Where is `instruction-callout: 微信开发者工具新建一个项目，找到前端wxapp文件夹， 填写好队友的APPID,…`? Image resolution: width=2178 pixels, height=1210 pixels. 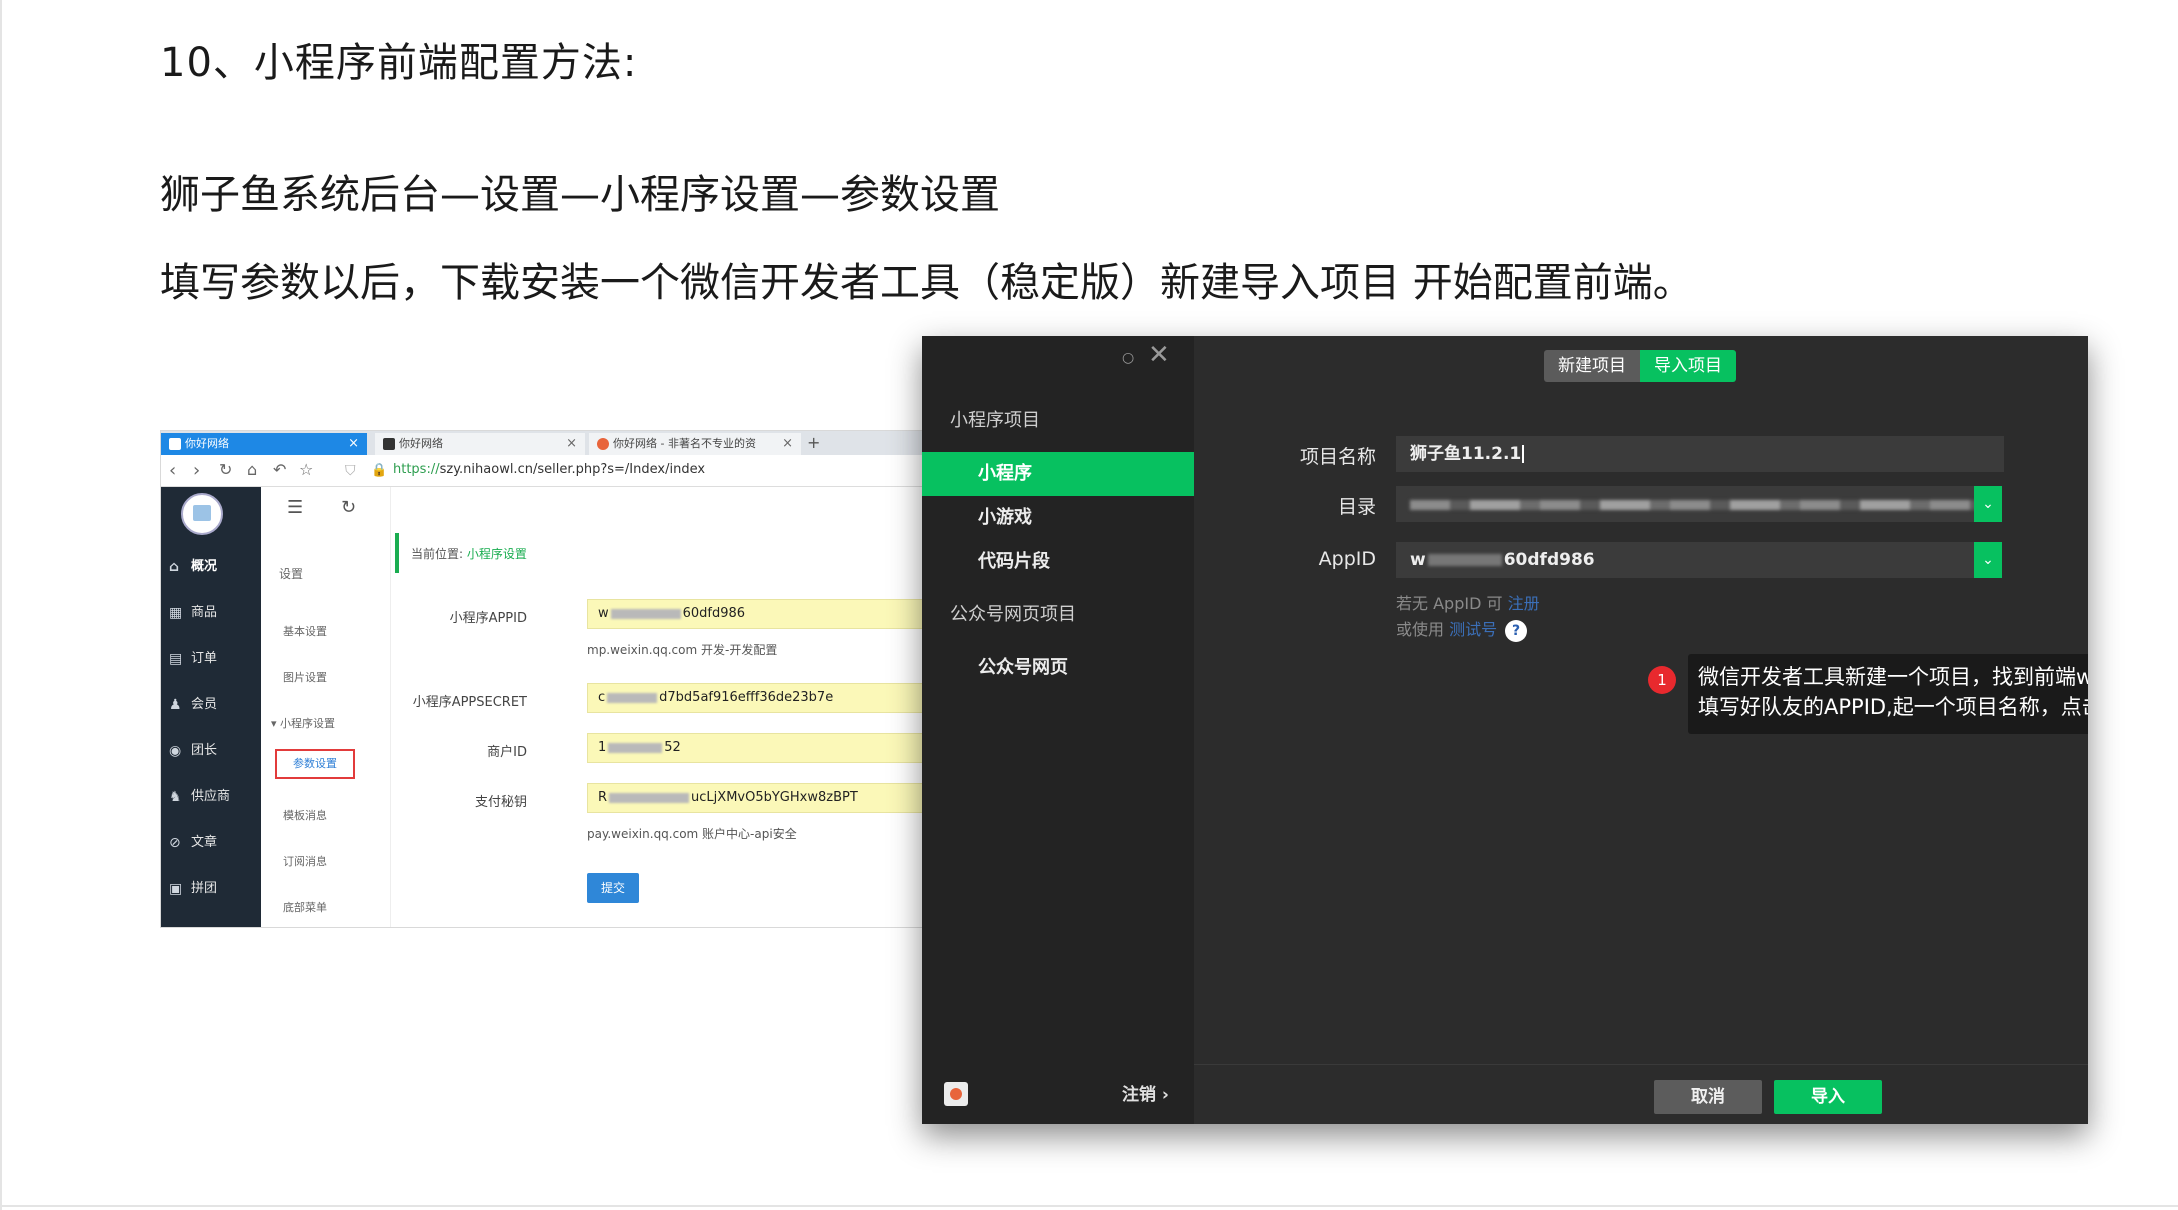 instruction-callout: 微信开发者工具新建一个项目，找到前端wxapp文件夹， 填写好队友的APPID,… is located at coordinates (1888, 694).